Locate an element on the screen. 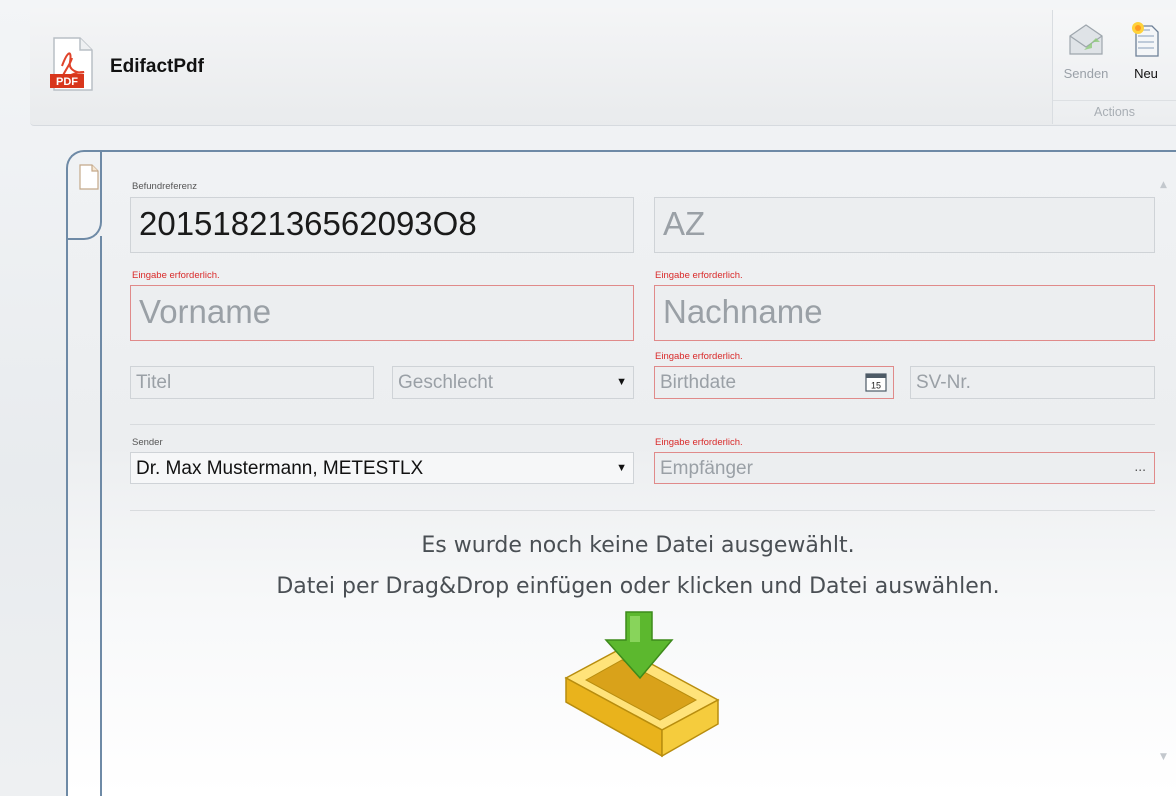  svg-text: PDF is located at coordinates (67, 82).